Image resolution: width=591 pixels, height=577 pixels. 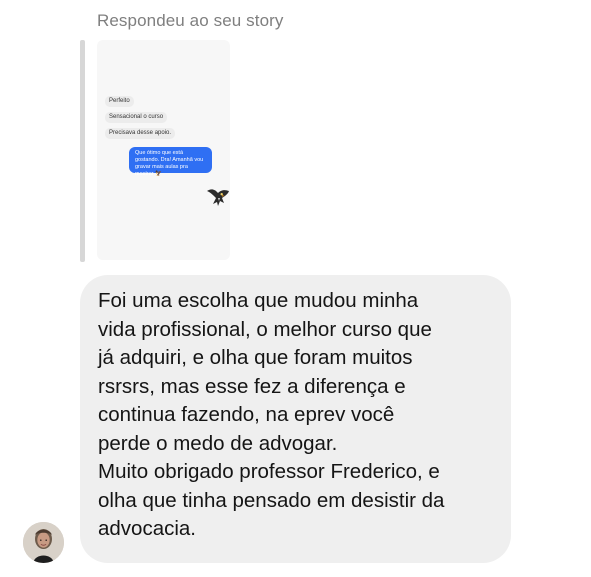 I want to click on story-reply-bar, so click(x=82, y=151).